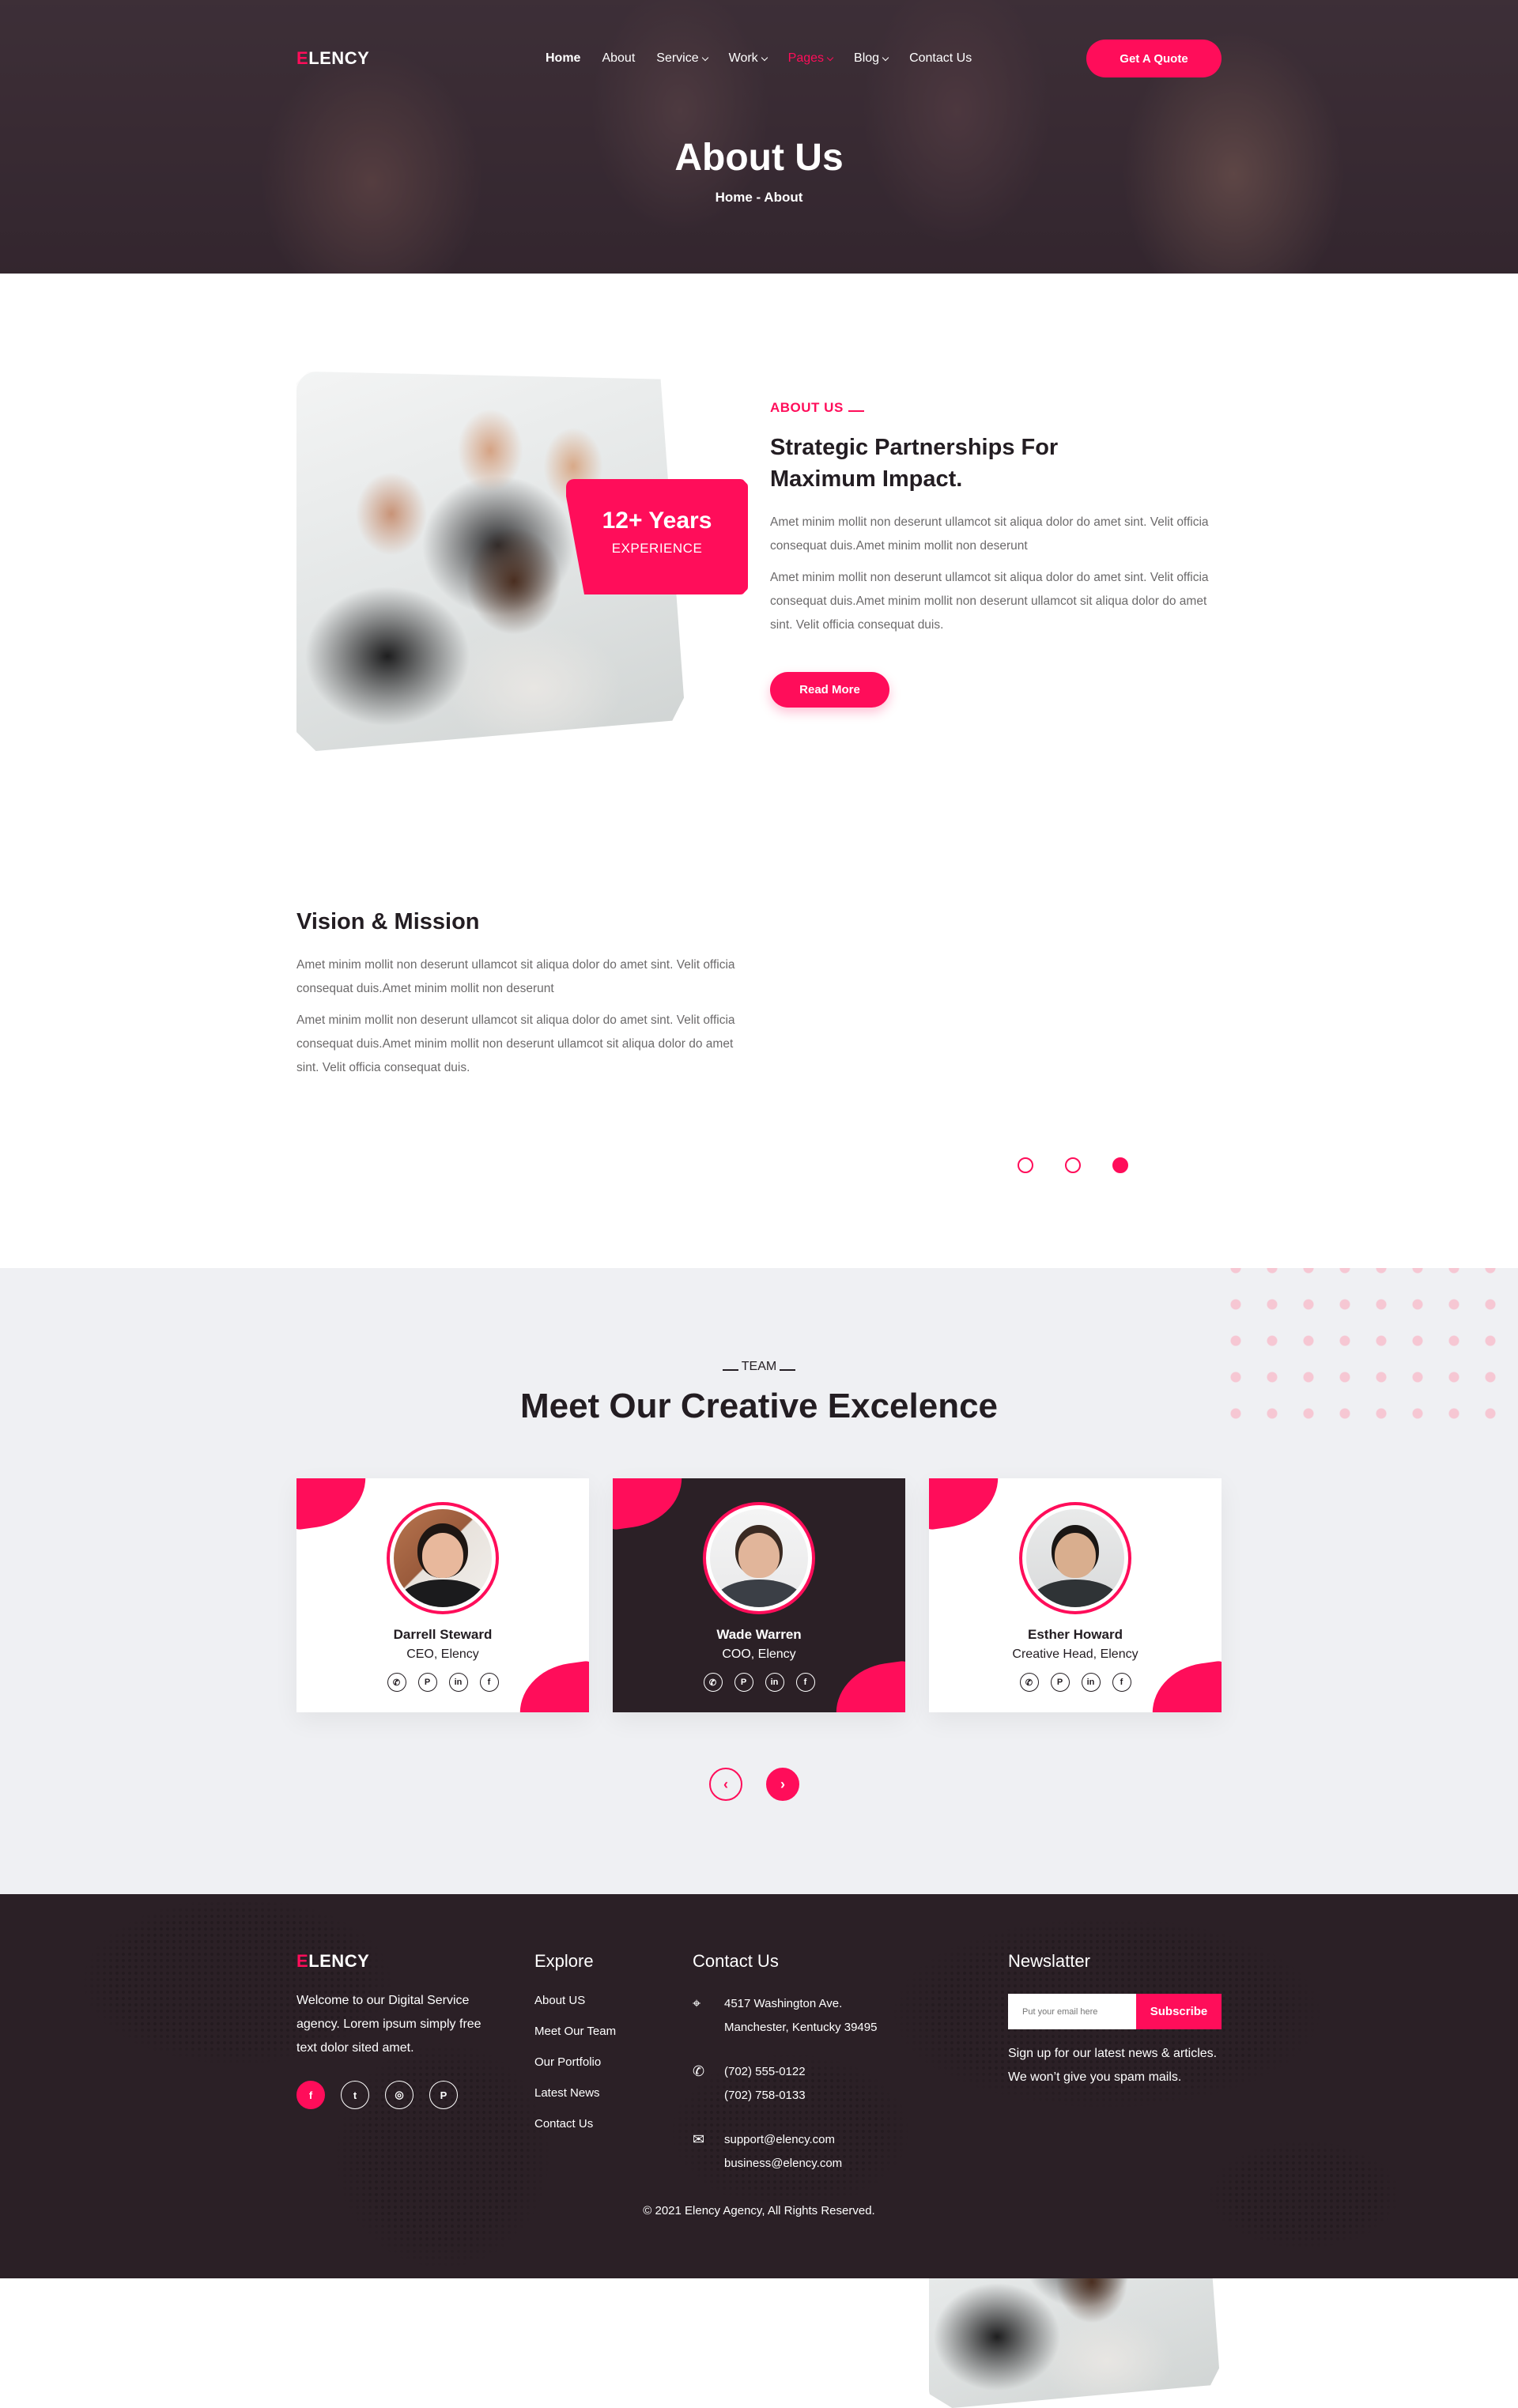 Image resolution: width=1518 pixels, height=2408 pixels. I want to click on newsletter-title: Newslatter, so click(1049, 1961).